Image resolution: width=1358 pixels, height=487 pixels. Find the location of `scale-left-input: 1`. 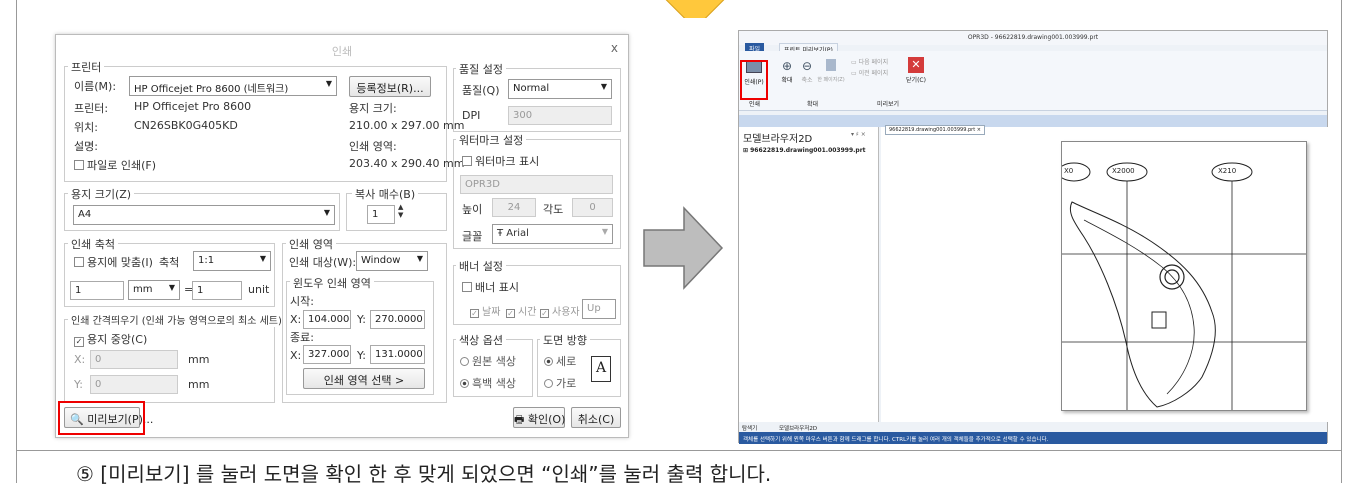

scale-left-input: 1 is located at coordinates (97, 290).